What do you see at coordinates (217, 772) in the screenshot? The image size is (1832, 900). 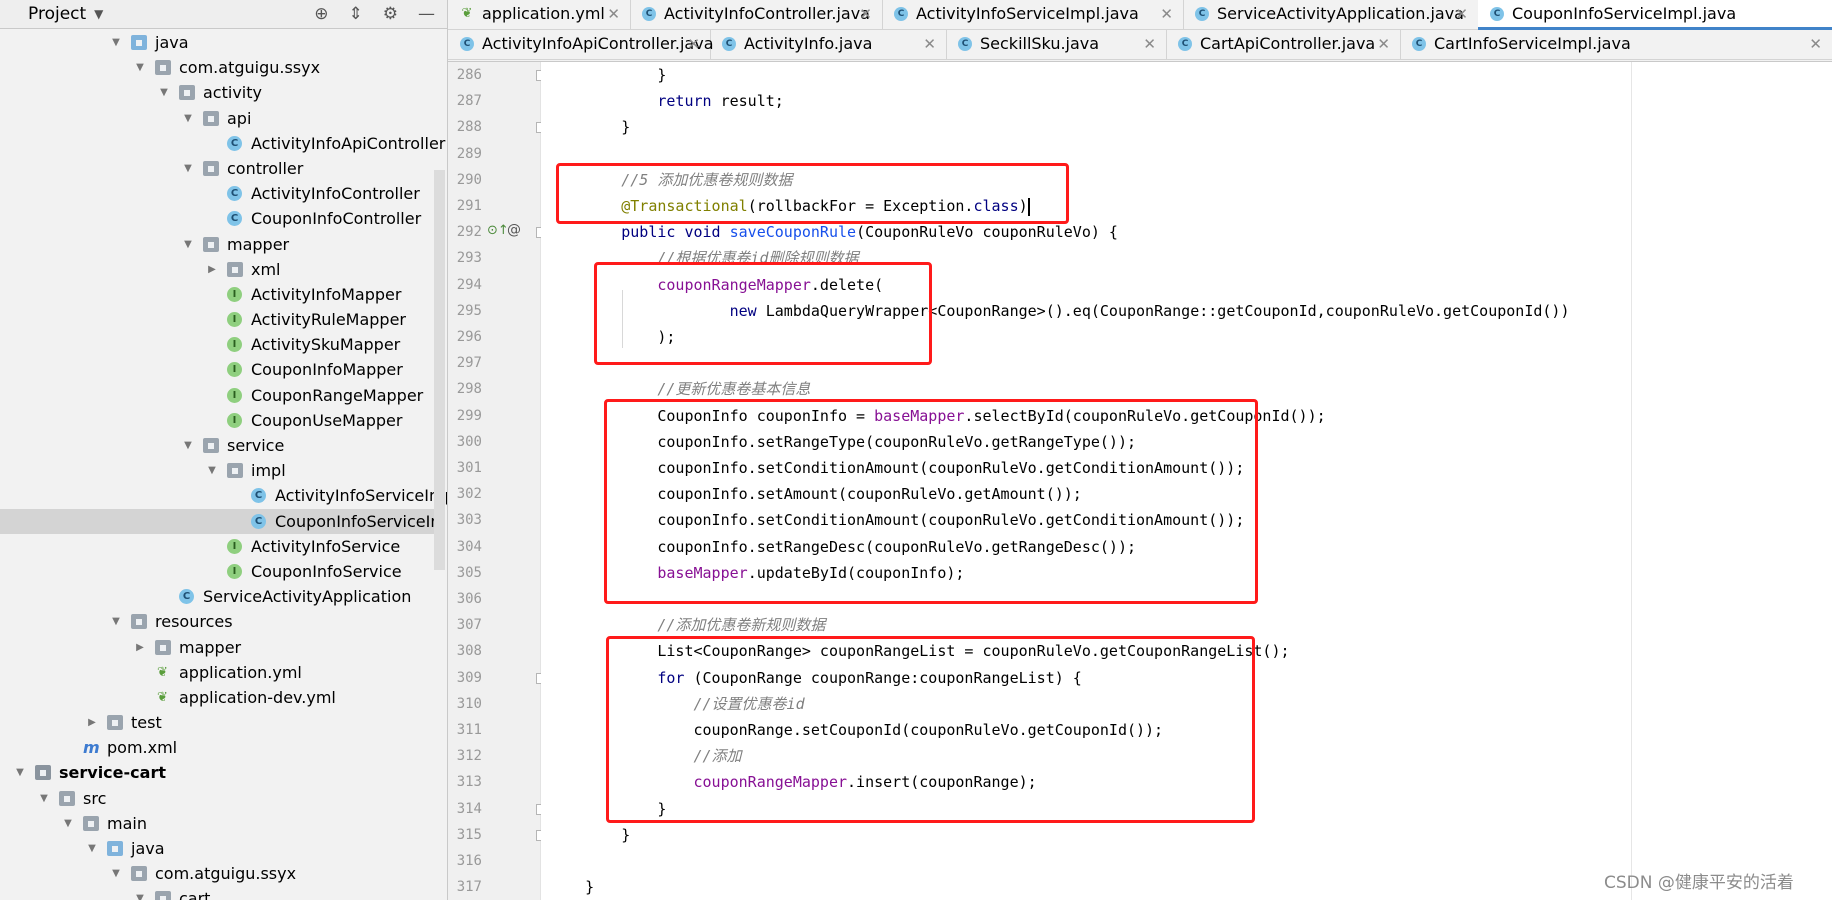 I see `tree-item: ▼ service-cart` at bounding box center [217, 772].